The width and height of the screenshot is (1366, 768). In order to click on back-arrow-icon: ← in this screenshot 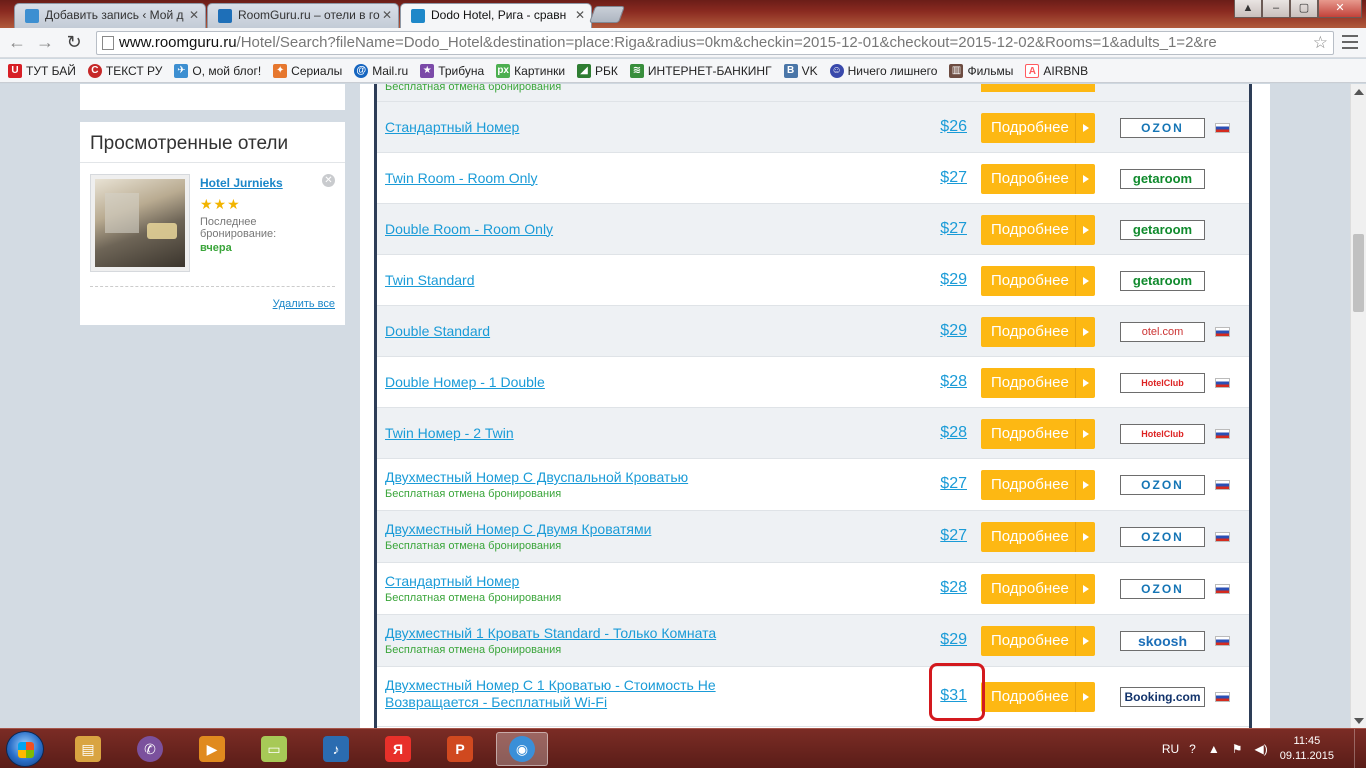, I will do `click(17, 43)`.